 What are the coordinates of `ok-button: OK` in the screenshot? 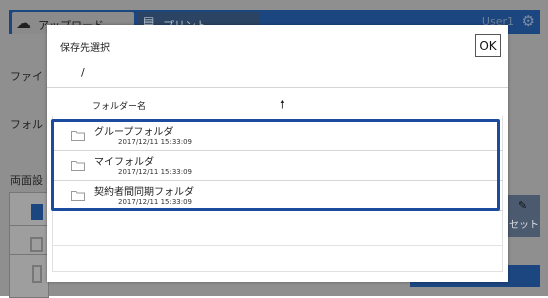 It's located at (488, 45).